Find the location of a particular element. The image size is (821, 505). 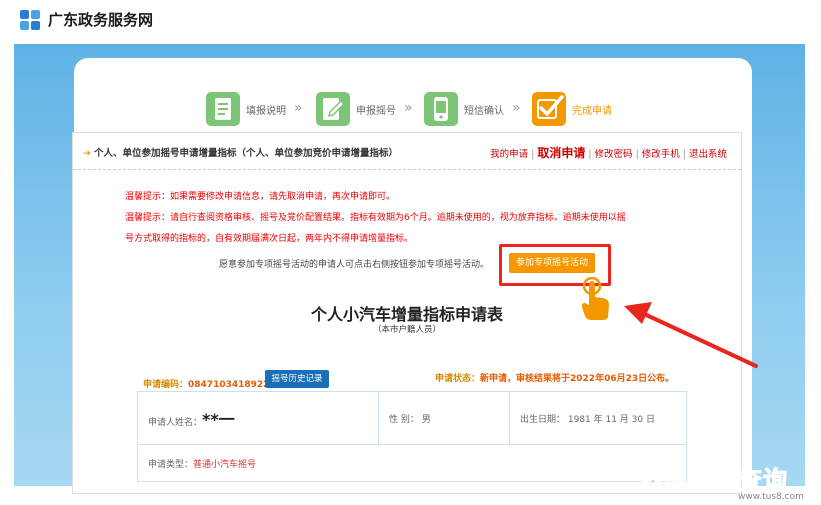

special-lottery-hint: 愿意参加专项摇号活动的申请人可点击右侧按钮参加专项摇号活动。 is located at coordinates (354, 265).